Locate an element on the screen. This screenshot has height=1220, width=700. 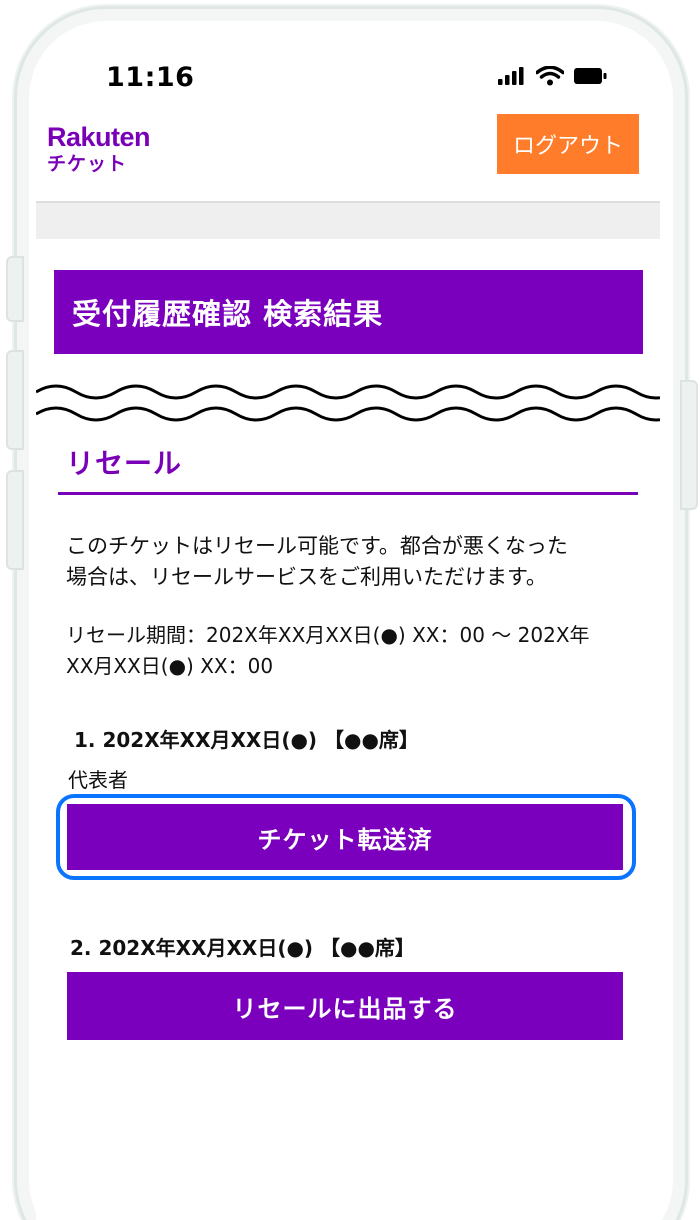
cellular-signal-icon is located at coordinates (511, 76).